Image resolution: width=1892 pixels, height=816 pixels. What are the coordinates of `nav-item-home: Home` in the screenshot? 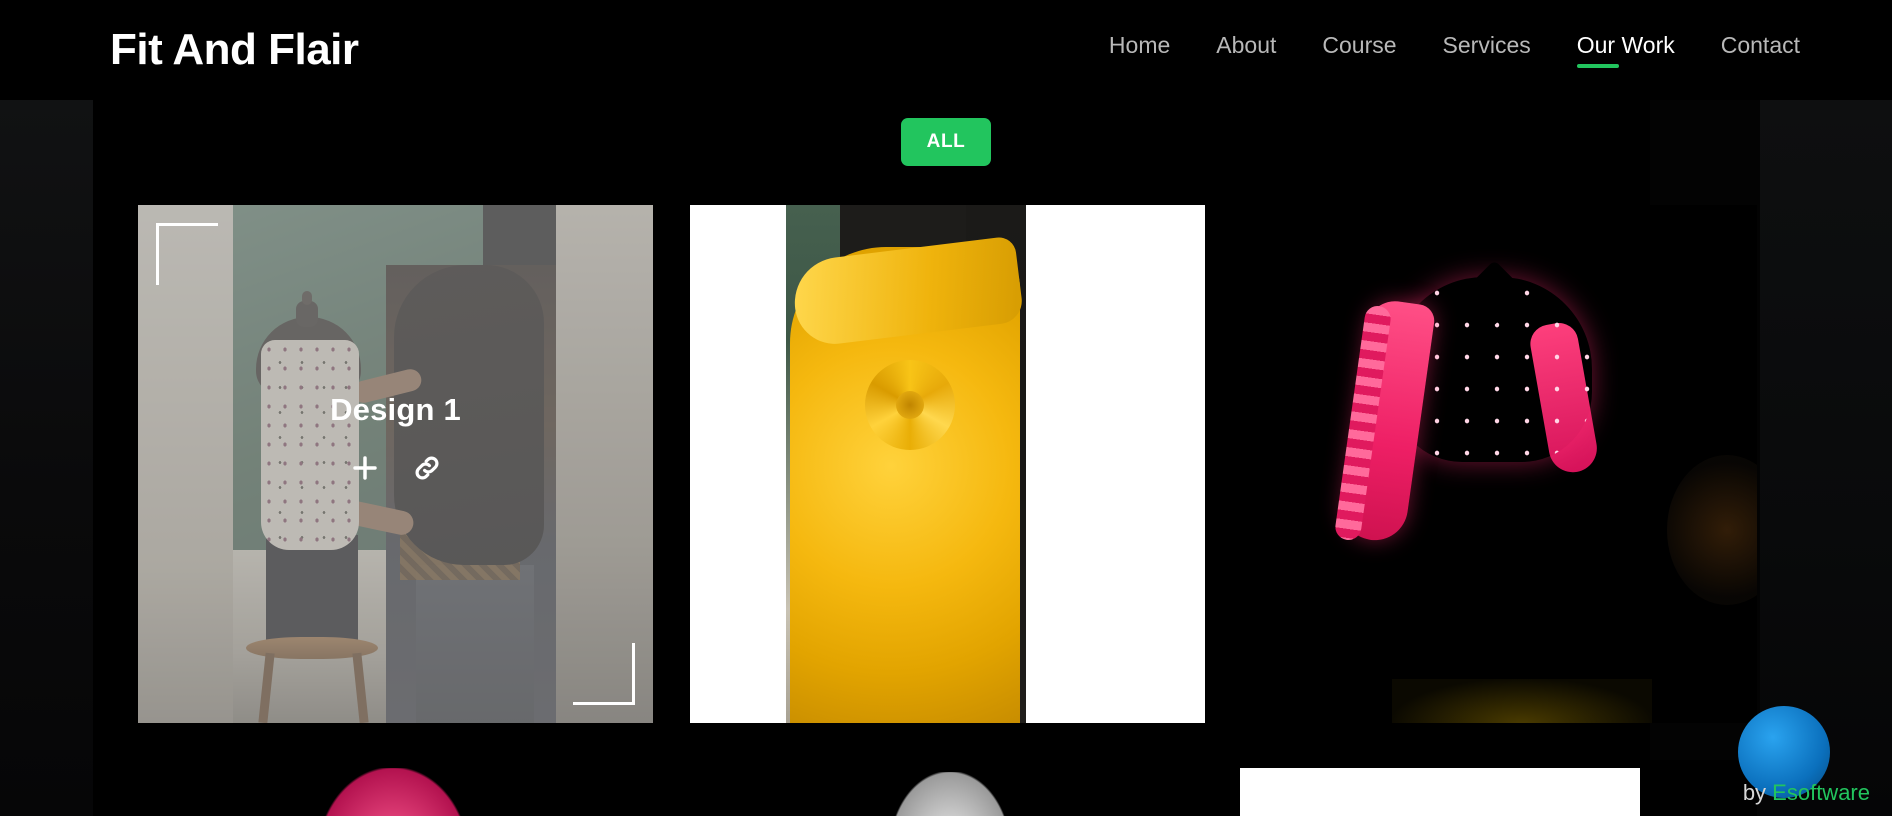 It's located at (1139, 50).